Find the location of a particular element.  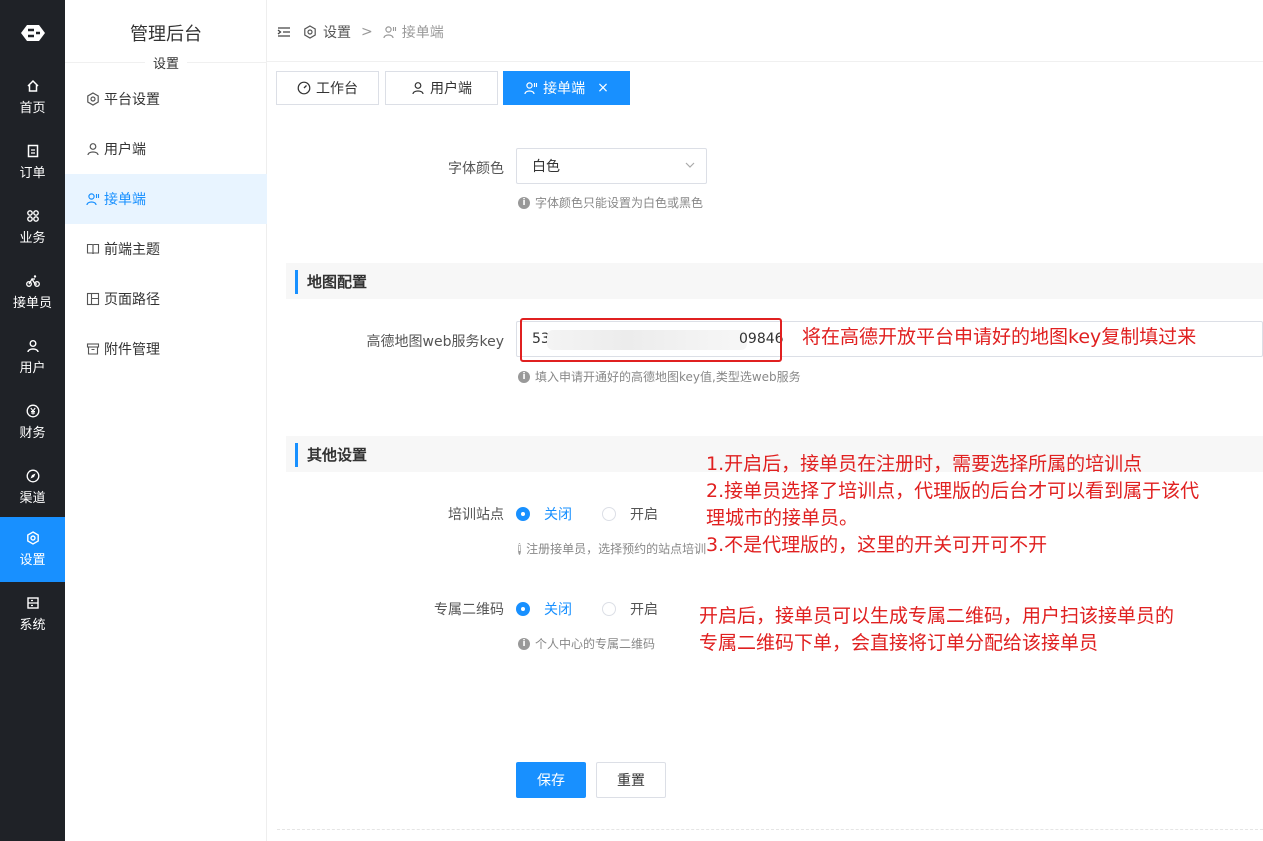

sub-item-label: 接单端 is located at coordinates (125, 200).